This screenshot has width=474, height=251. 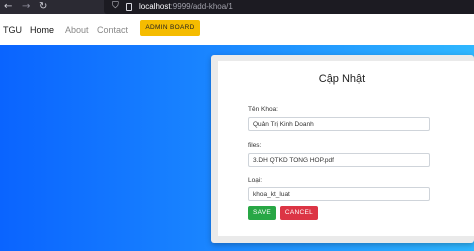 What do you see at coordinates (263, 109) in the screenshot?
I see `ten-khoa-label: Tên Khoa:` at bounding box center [263, 109].